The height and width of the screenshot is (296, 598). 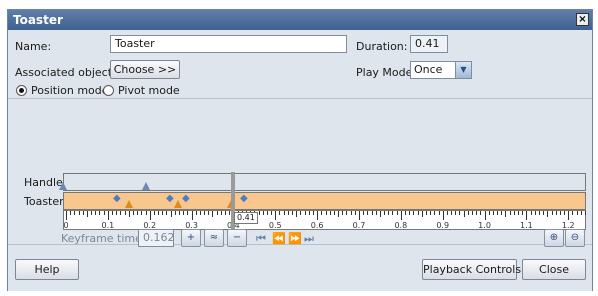 I want to click on associated-objects-label: Associated objects:, so click(x=68, y=72).